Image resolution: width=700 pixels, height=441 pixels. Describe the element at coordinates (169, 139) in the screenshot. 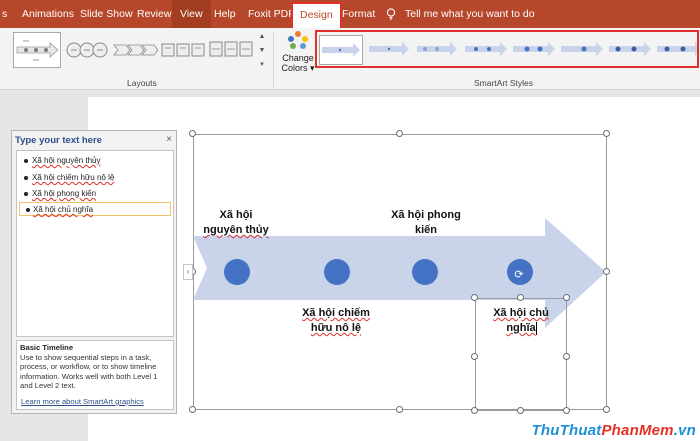

I see `close-icon: ×` at that location.